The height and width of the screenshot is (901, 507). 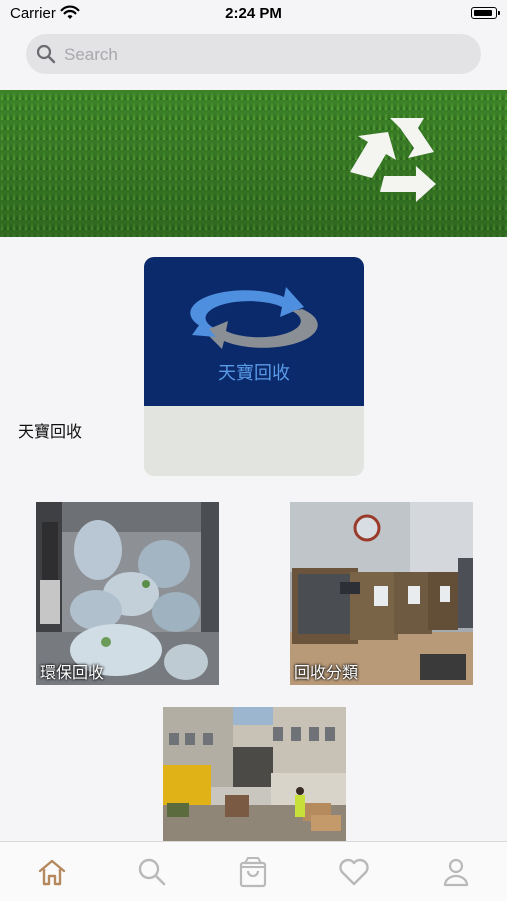 I want to click on search-bar, so click(x=253, y=54).